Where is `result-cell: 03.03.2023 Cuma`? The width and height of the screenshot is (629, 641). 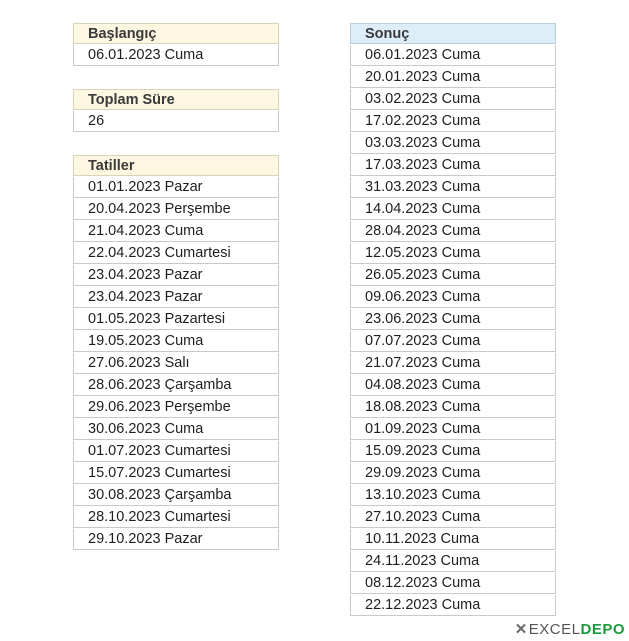 result-cell: 03.03.2023 Cuma is located at coordinates (453, 143).